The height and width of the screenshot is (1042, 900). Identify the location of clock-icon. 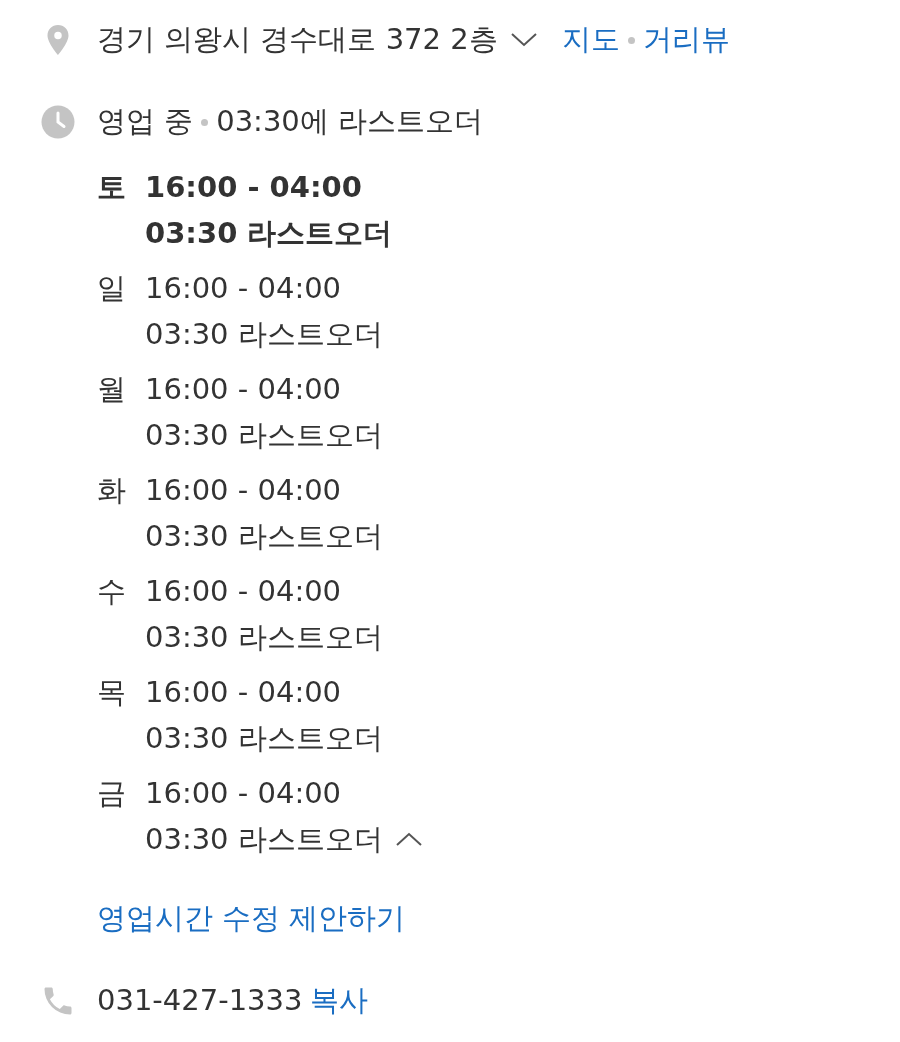
(58, 122).